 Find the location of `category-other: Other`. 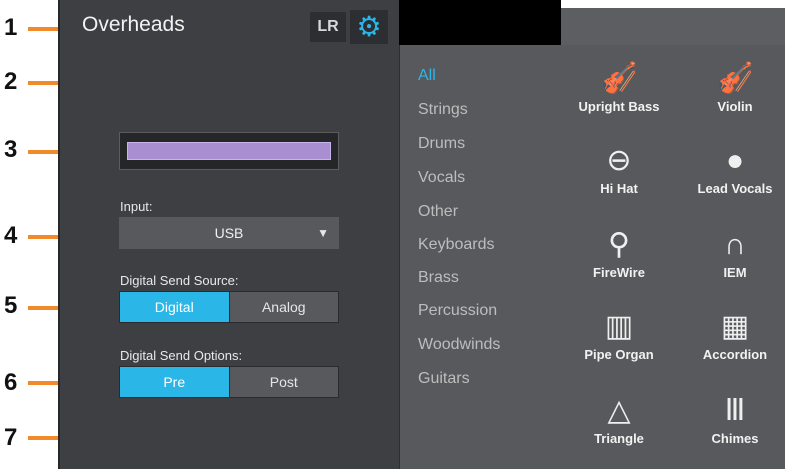

category-other: Other is located at coordinates (438, 212).